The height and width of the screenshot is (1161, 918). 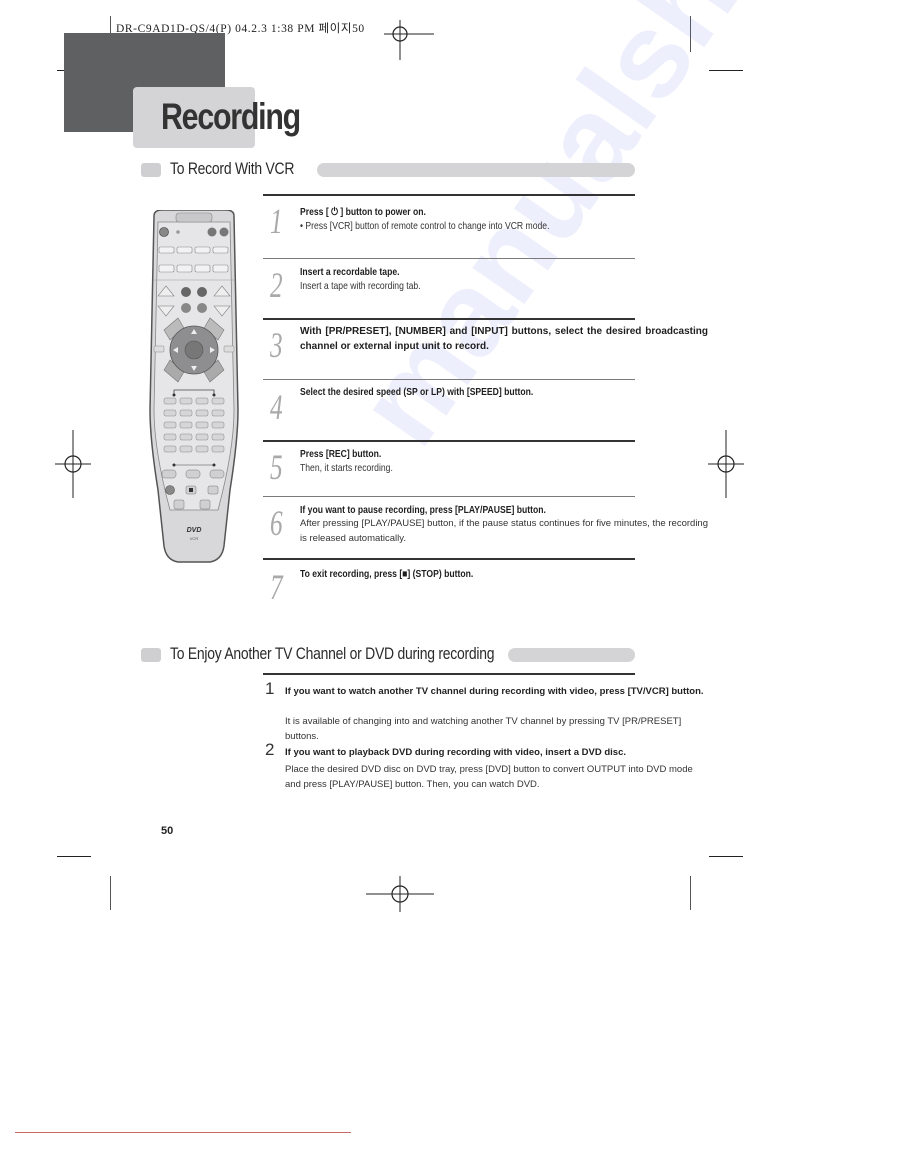 What do you see at coordinates (194, 538) in the screenshot?
I see `remote-vcr-label: VCR` at bounding box center [194, 538].